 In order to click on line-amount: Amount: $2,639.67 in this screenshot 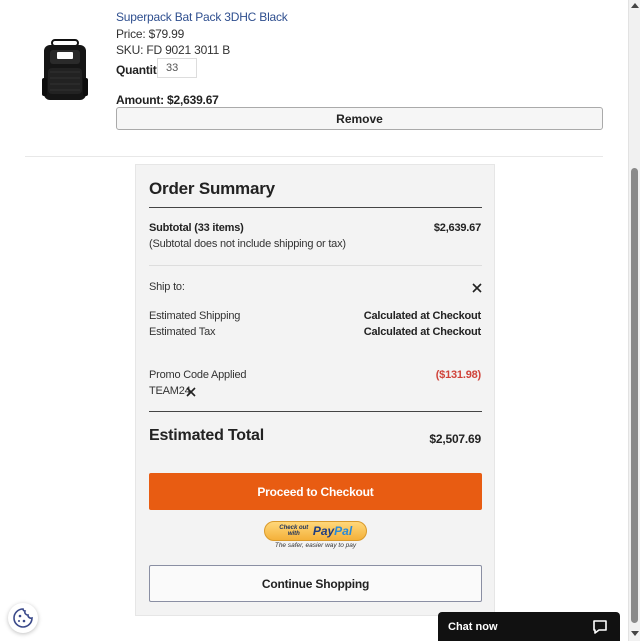, I will do `click(167, 100)`.